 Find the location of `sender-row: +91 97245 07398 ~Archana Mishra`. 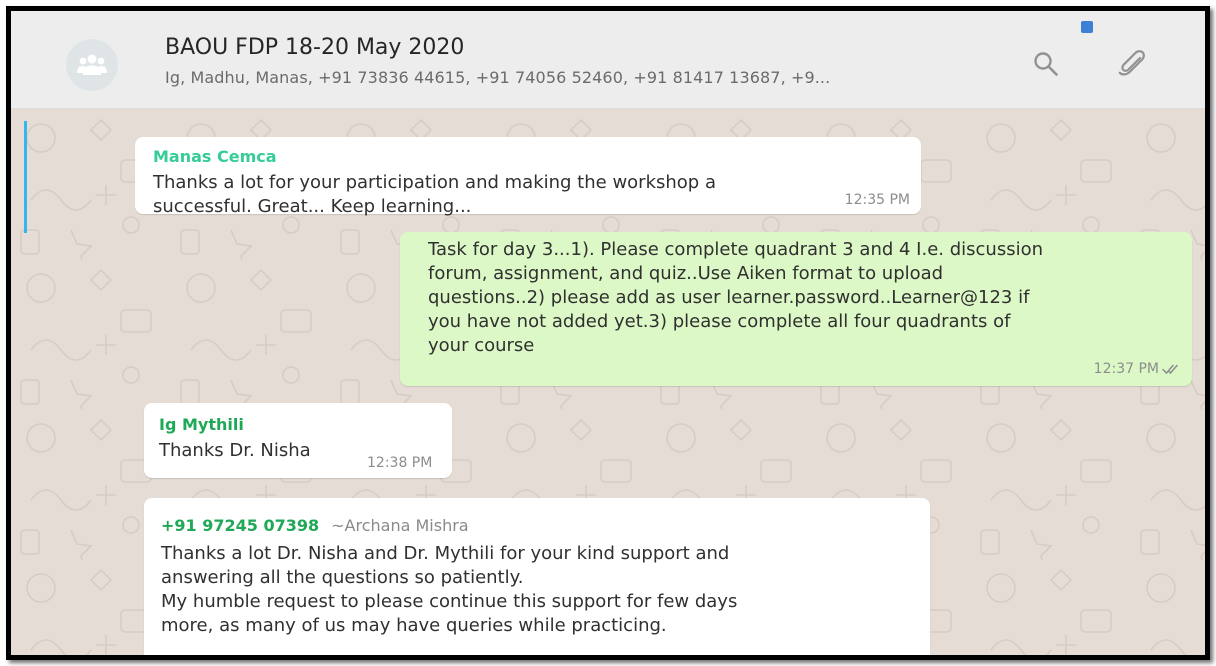

sender-row: +91 97245 07398 ~Archana Mishra is located at coordinates (540, 526).